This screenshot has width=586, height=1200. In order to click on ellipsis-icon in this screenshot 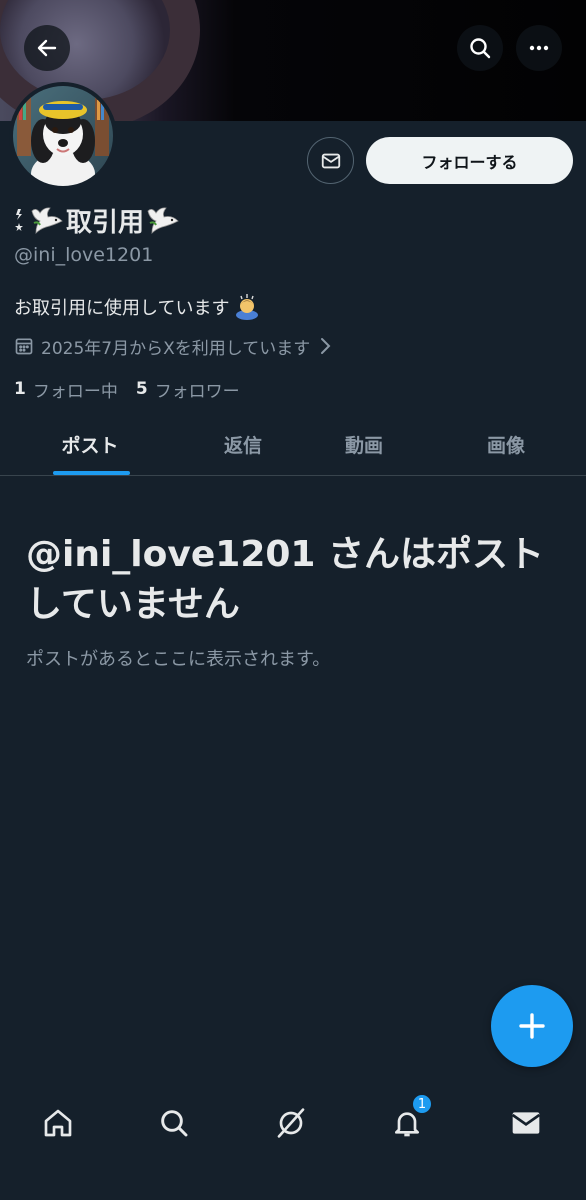, I will do `click(539, 48)`.